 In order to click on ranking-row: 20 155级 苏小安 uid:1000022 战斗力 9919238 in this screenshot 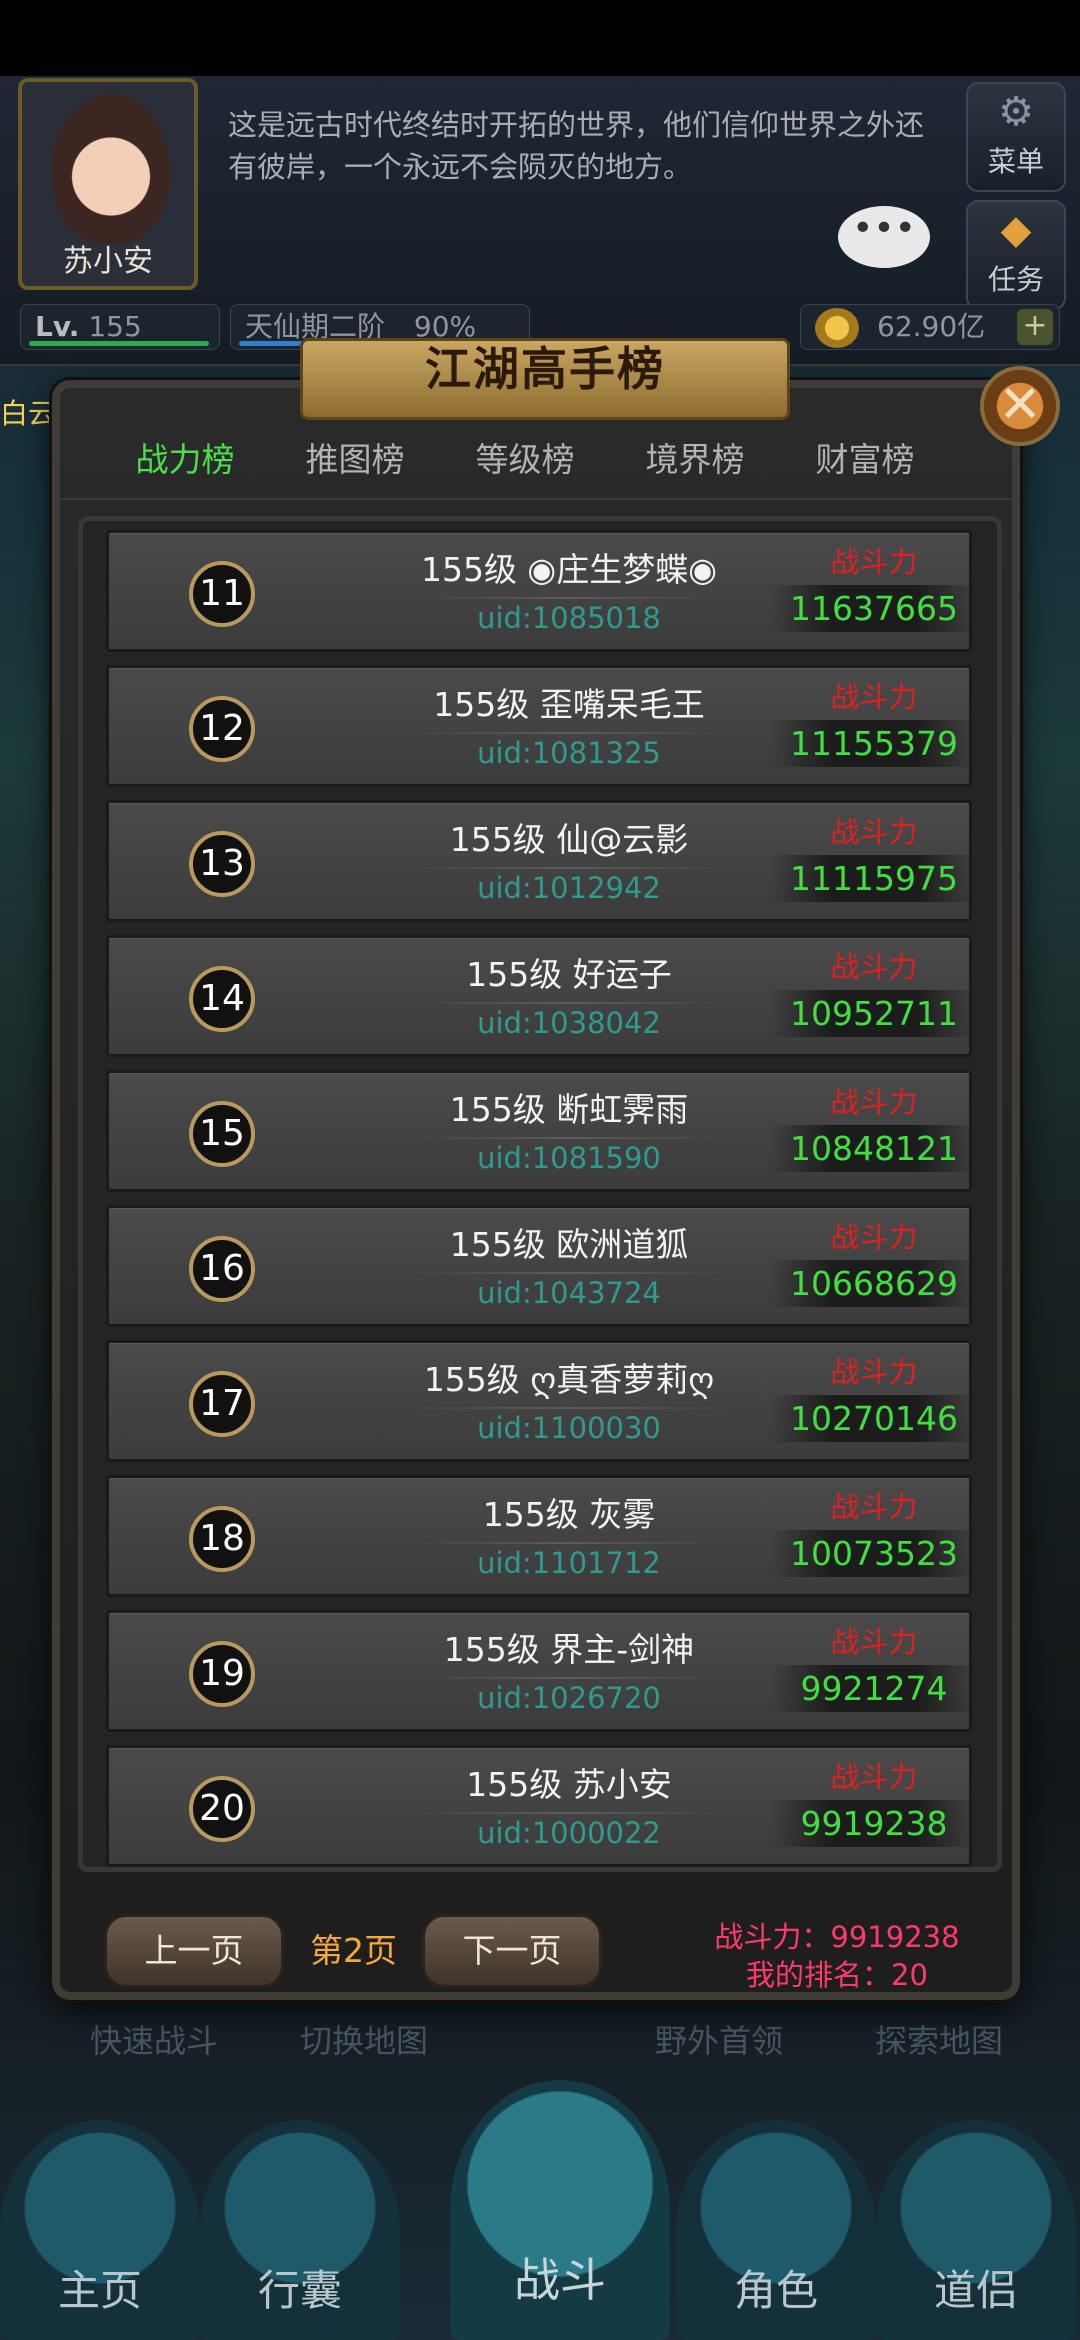, I will do `click(542, 1806)`.